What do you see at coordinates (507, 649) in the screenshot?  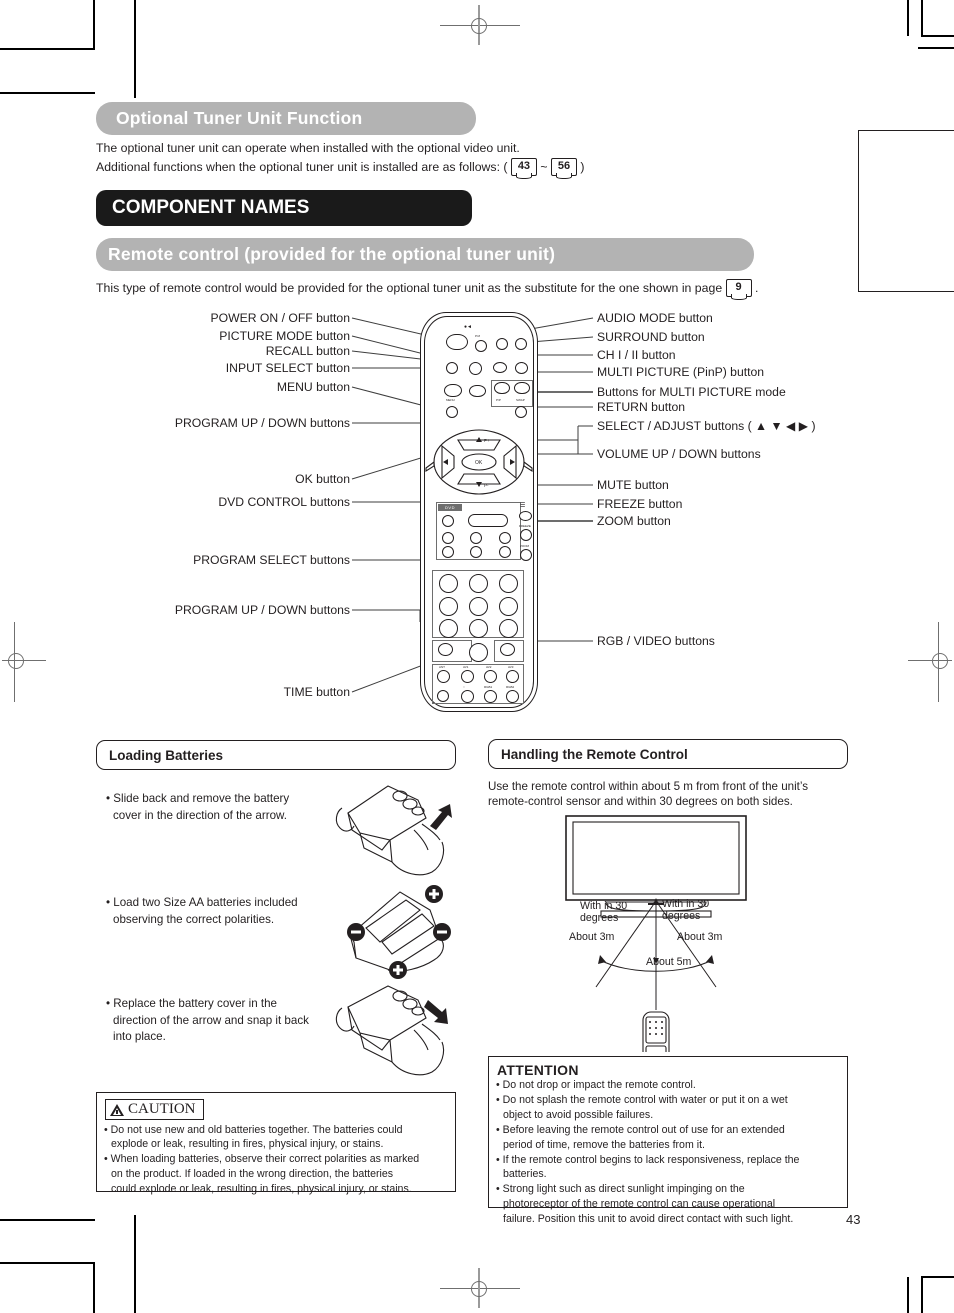 I see `program-up-button` at bounding box center [507, 649].